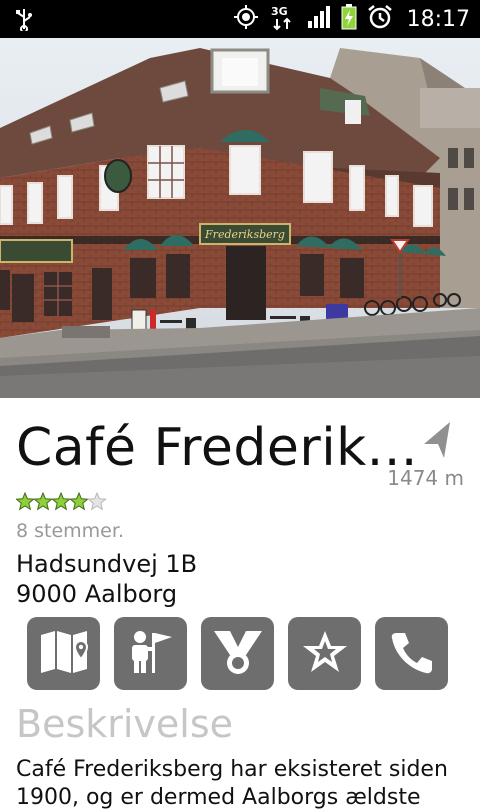 The height and width of the screenshot is (812, 480). I want to click on phone-icon, so click(412, 654).